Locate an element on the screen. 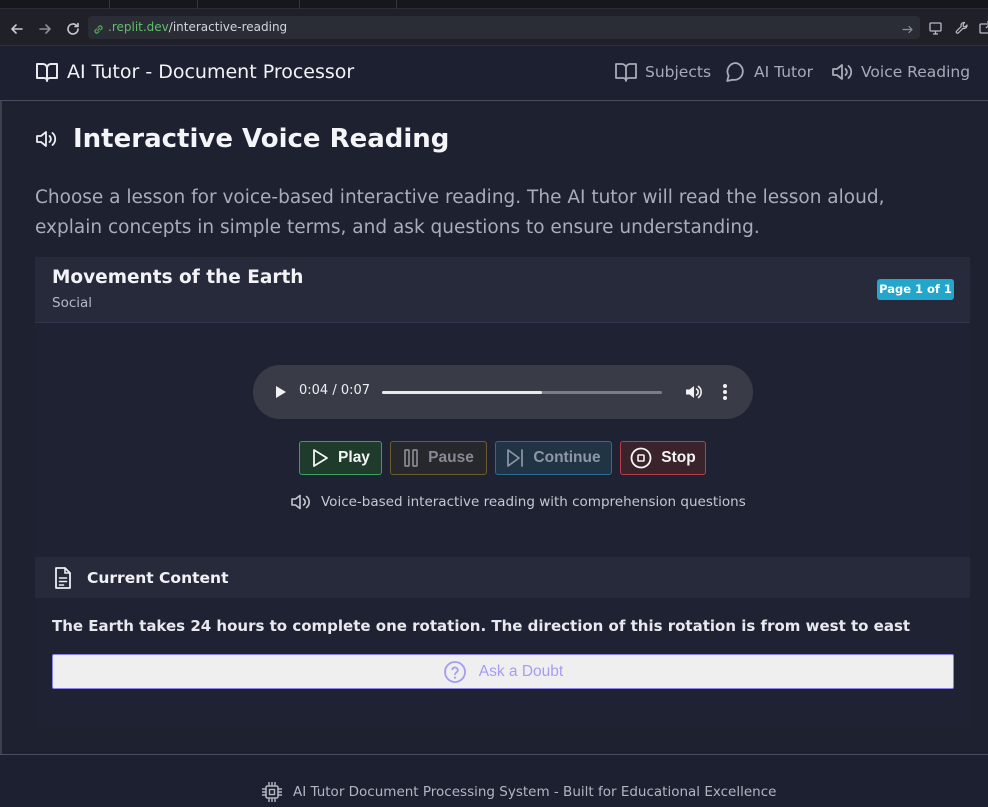 The image size is (988, 807). chat-bubble-icon is located at coordinates (736, 72).